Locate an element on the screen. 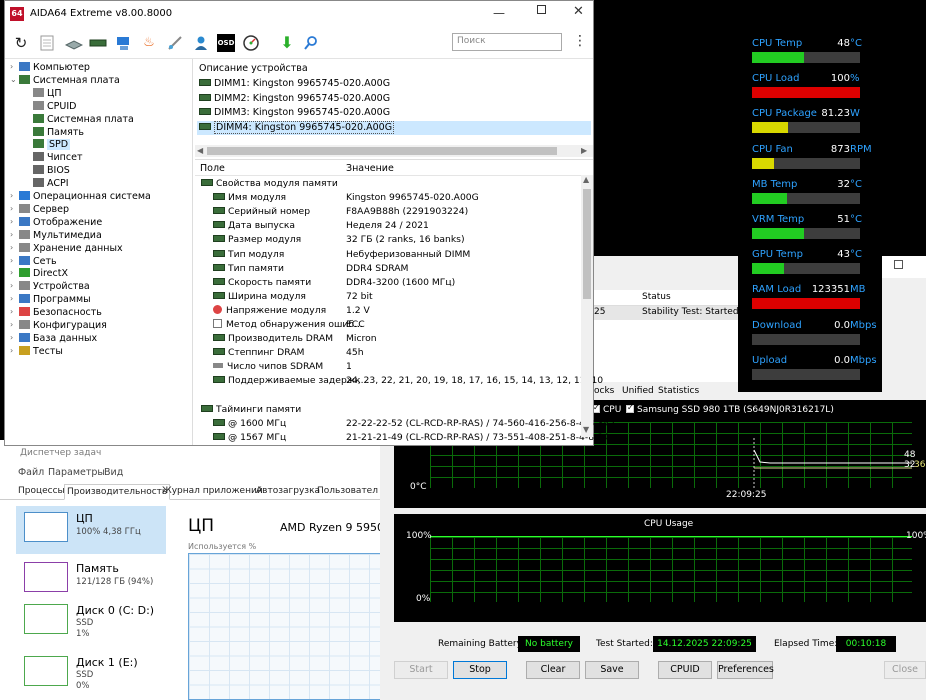 The image size is (926, 700). tab-performance: Производительность is located at coordinates (117, 492).